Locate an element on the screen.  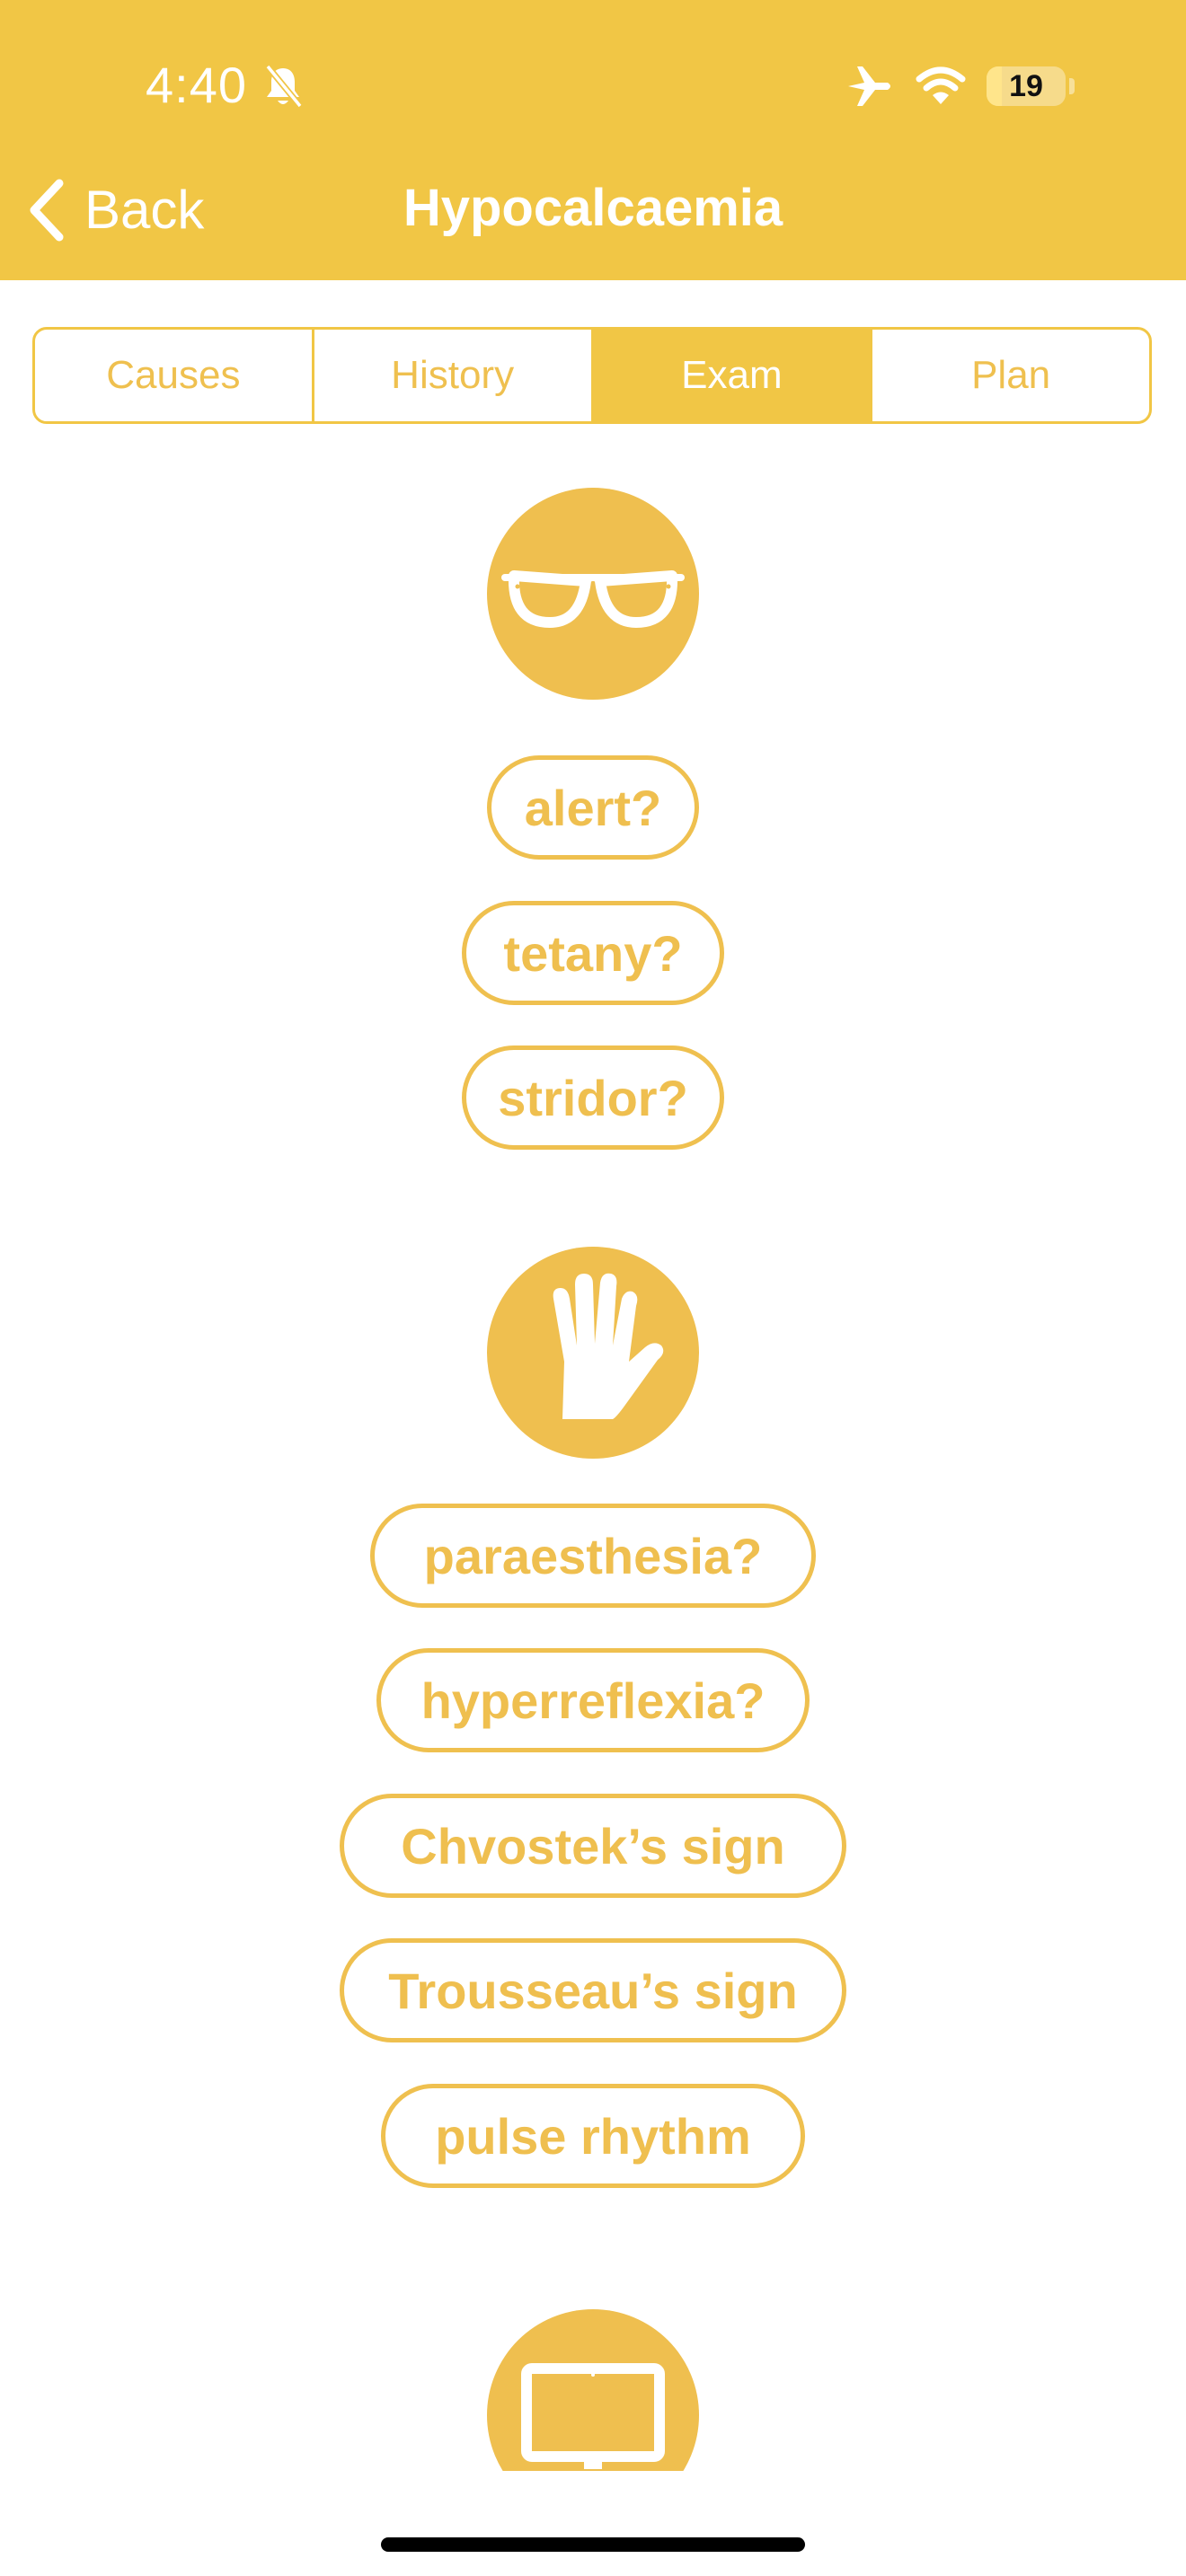
tab-plan: Plan is located at coordinates (1010, 375).